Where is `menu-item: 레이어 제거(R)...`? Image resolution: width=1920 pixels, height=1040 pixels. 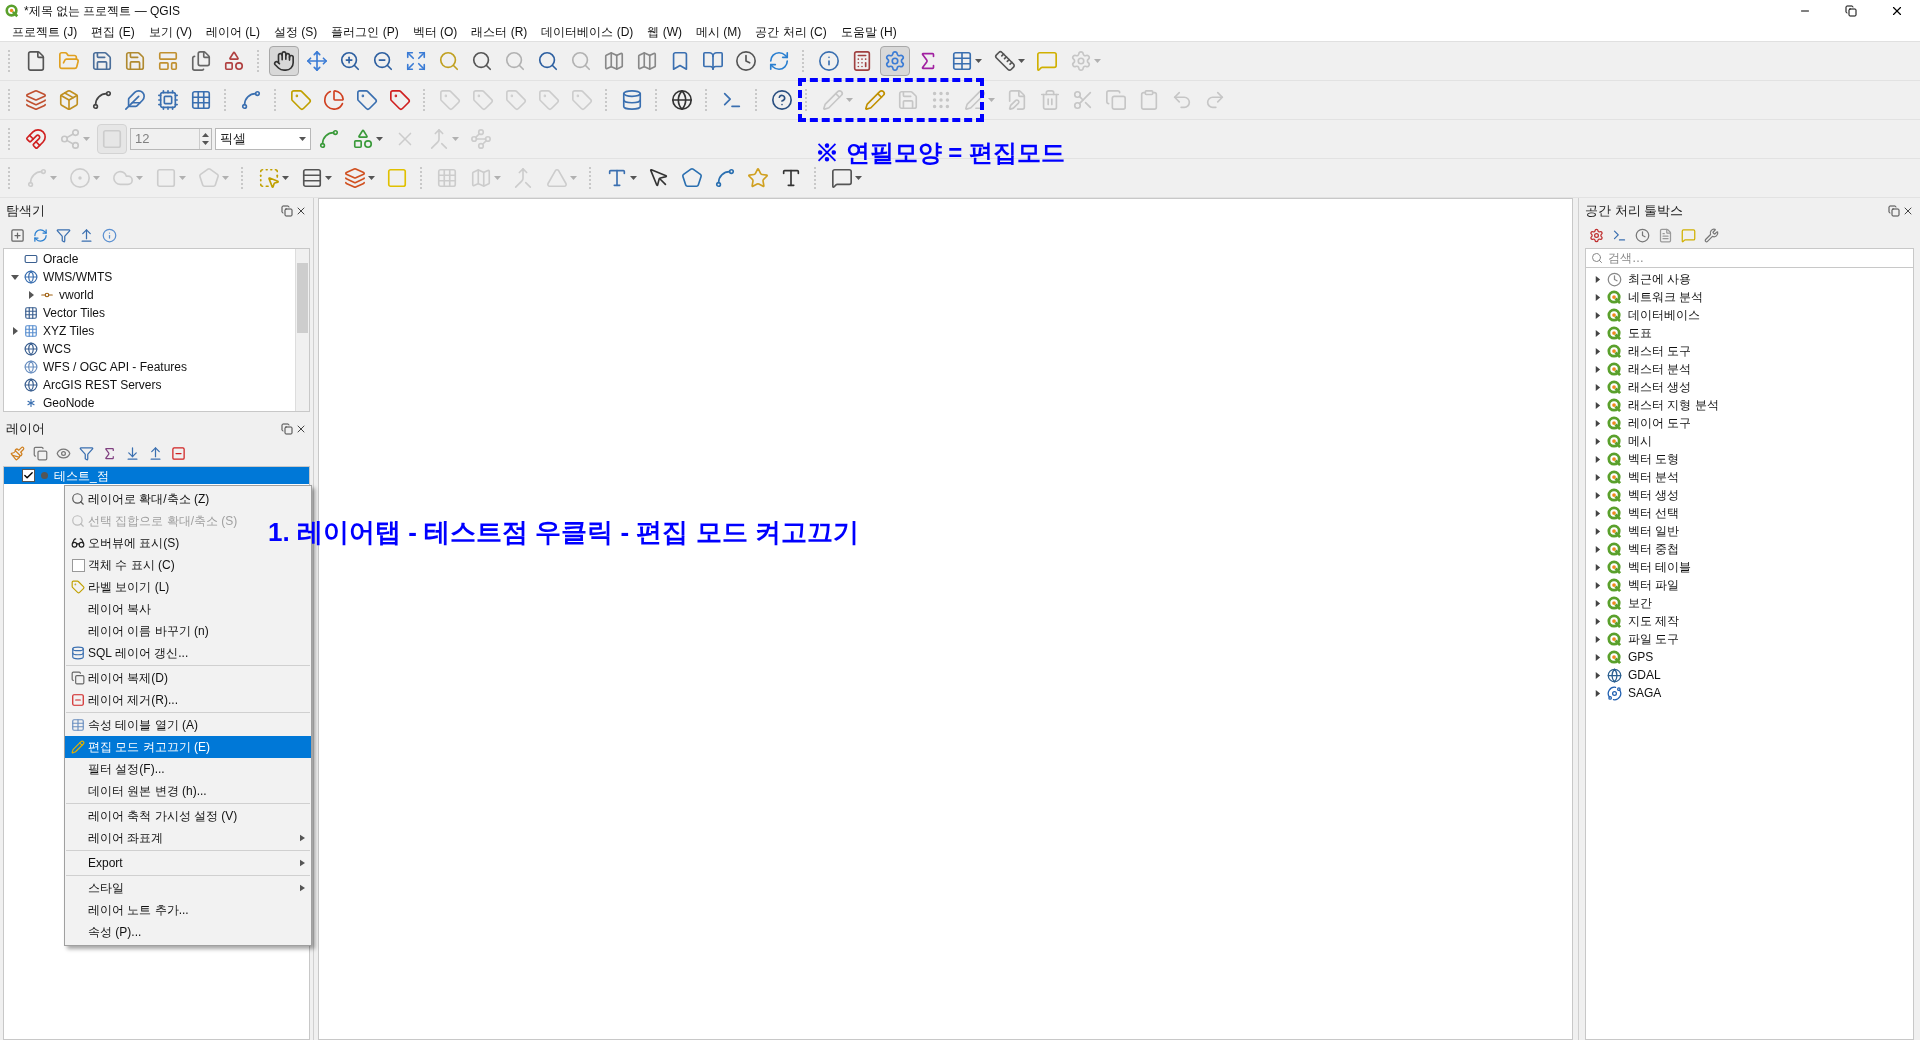
menu-item: 레이어 제거(R)... is located at coordinates (188, 700).